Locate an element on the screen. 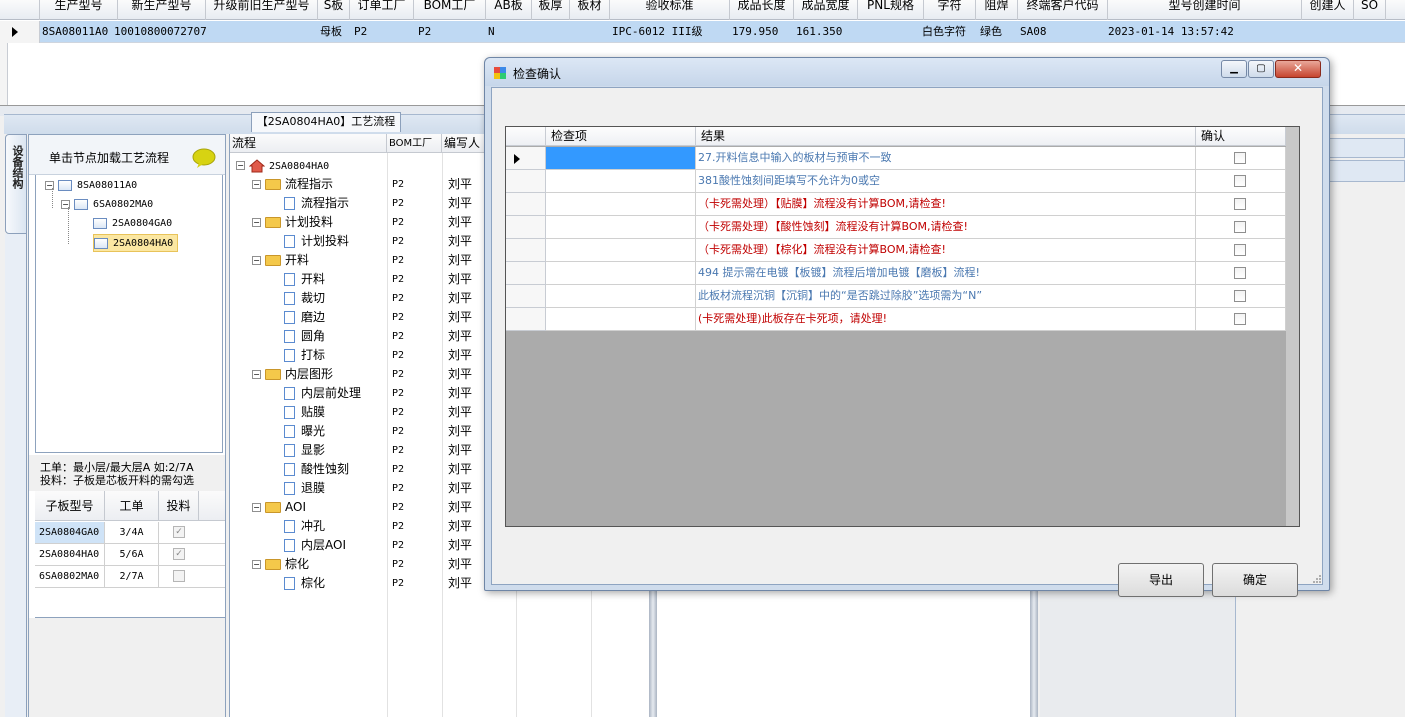 The height and width of the screenshot is (717, 1405). cell-sub-model: 2SA0804GA0 is located at coordinates (70, 532).